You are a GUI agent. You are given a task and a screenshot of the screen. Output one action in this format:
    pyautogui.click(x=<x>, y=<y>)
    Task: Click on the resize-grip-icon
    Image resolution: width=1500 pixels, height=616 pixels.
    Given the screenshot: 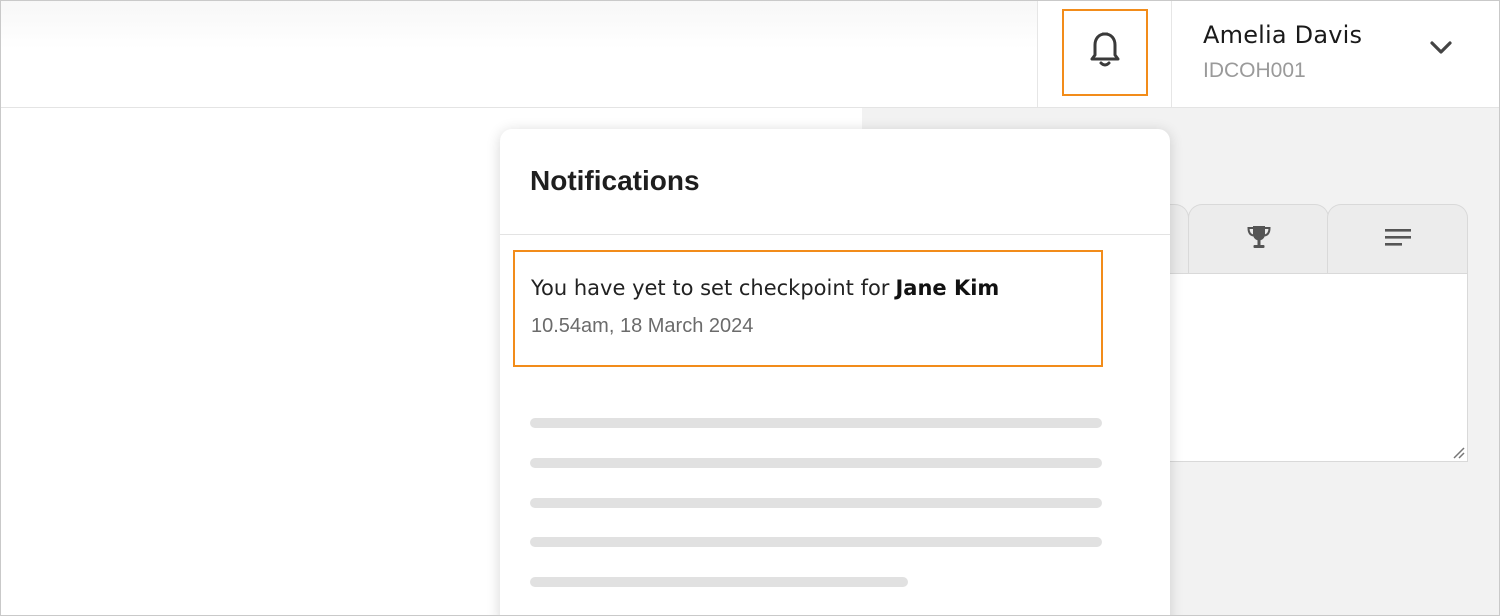 What is the action you would take?
    pyautogui.click(x=1458, y=452)
    